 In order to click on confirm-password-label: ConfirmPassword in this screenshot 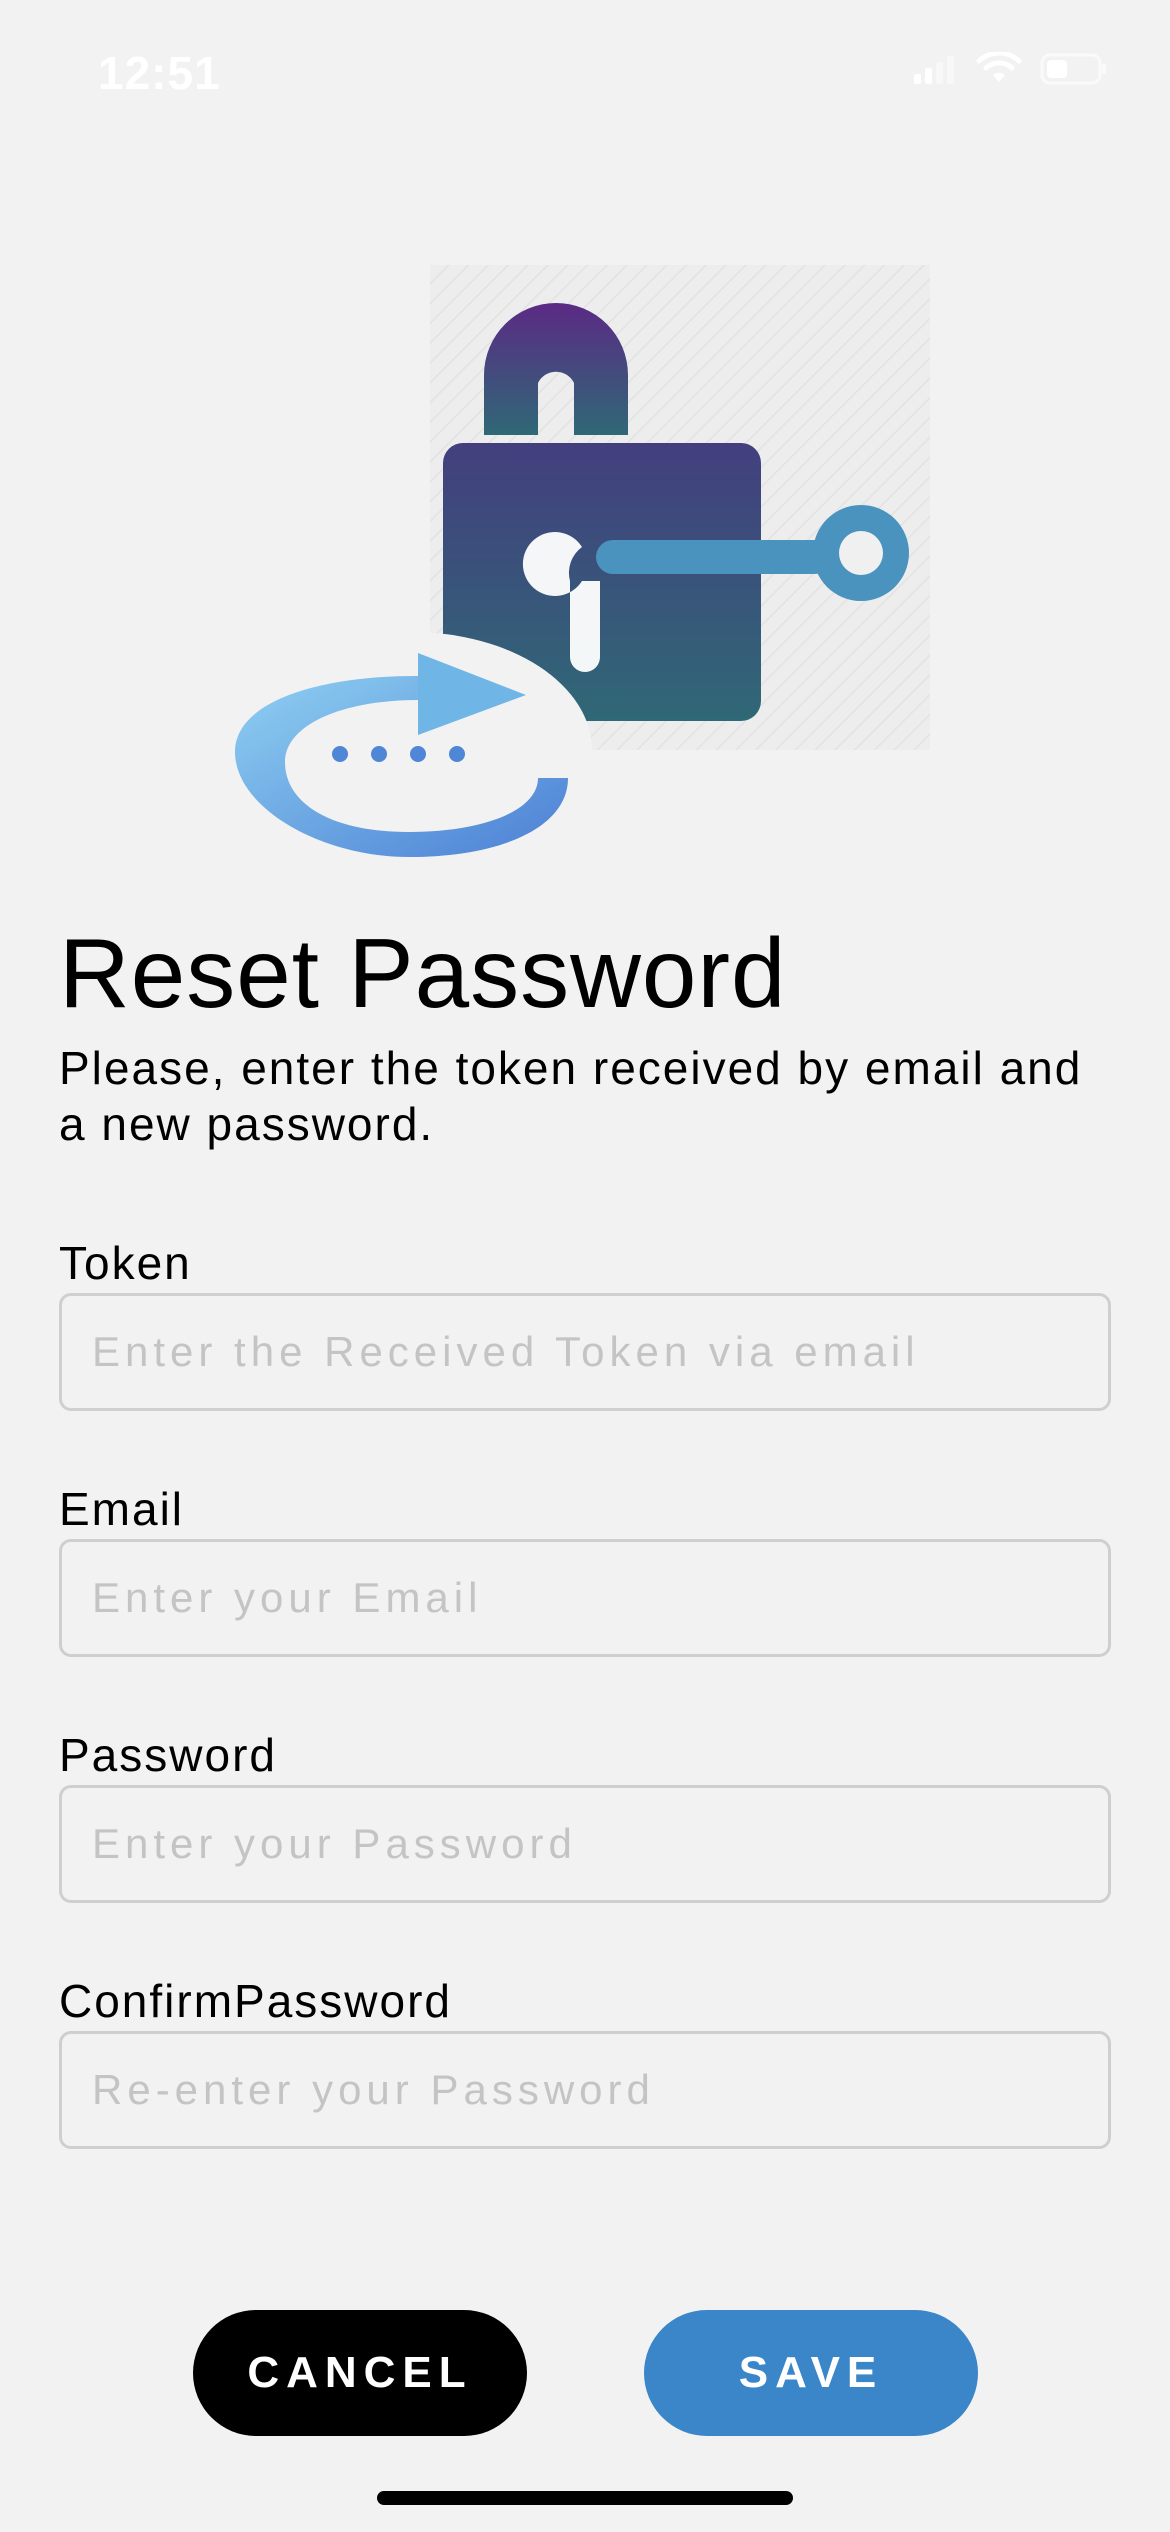, I will do `click(255, 2001)`.